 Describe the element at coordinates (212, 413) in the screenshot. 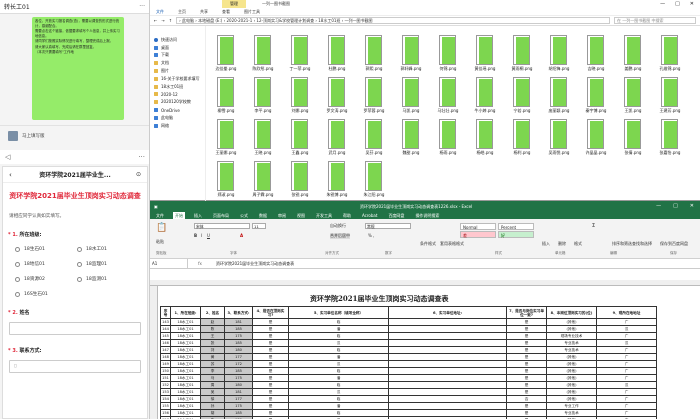

I see `table-cell: 胡` at that location.